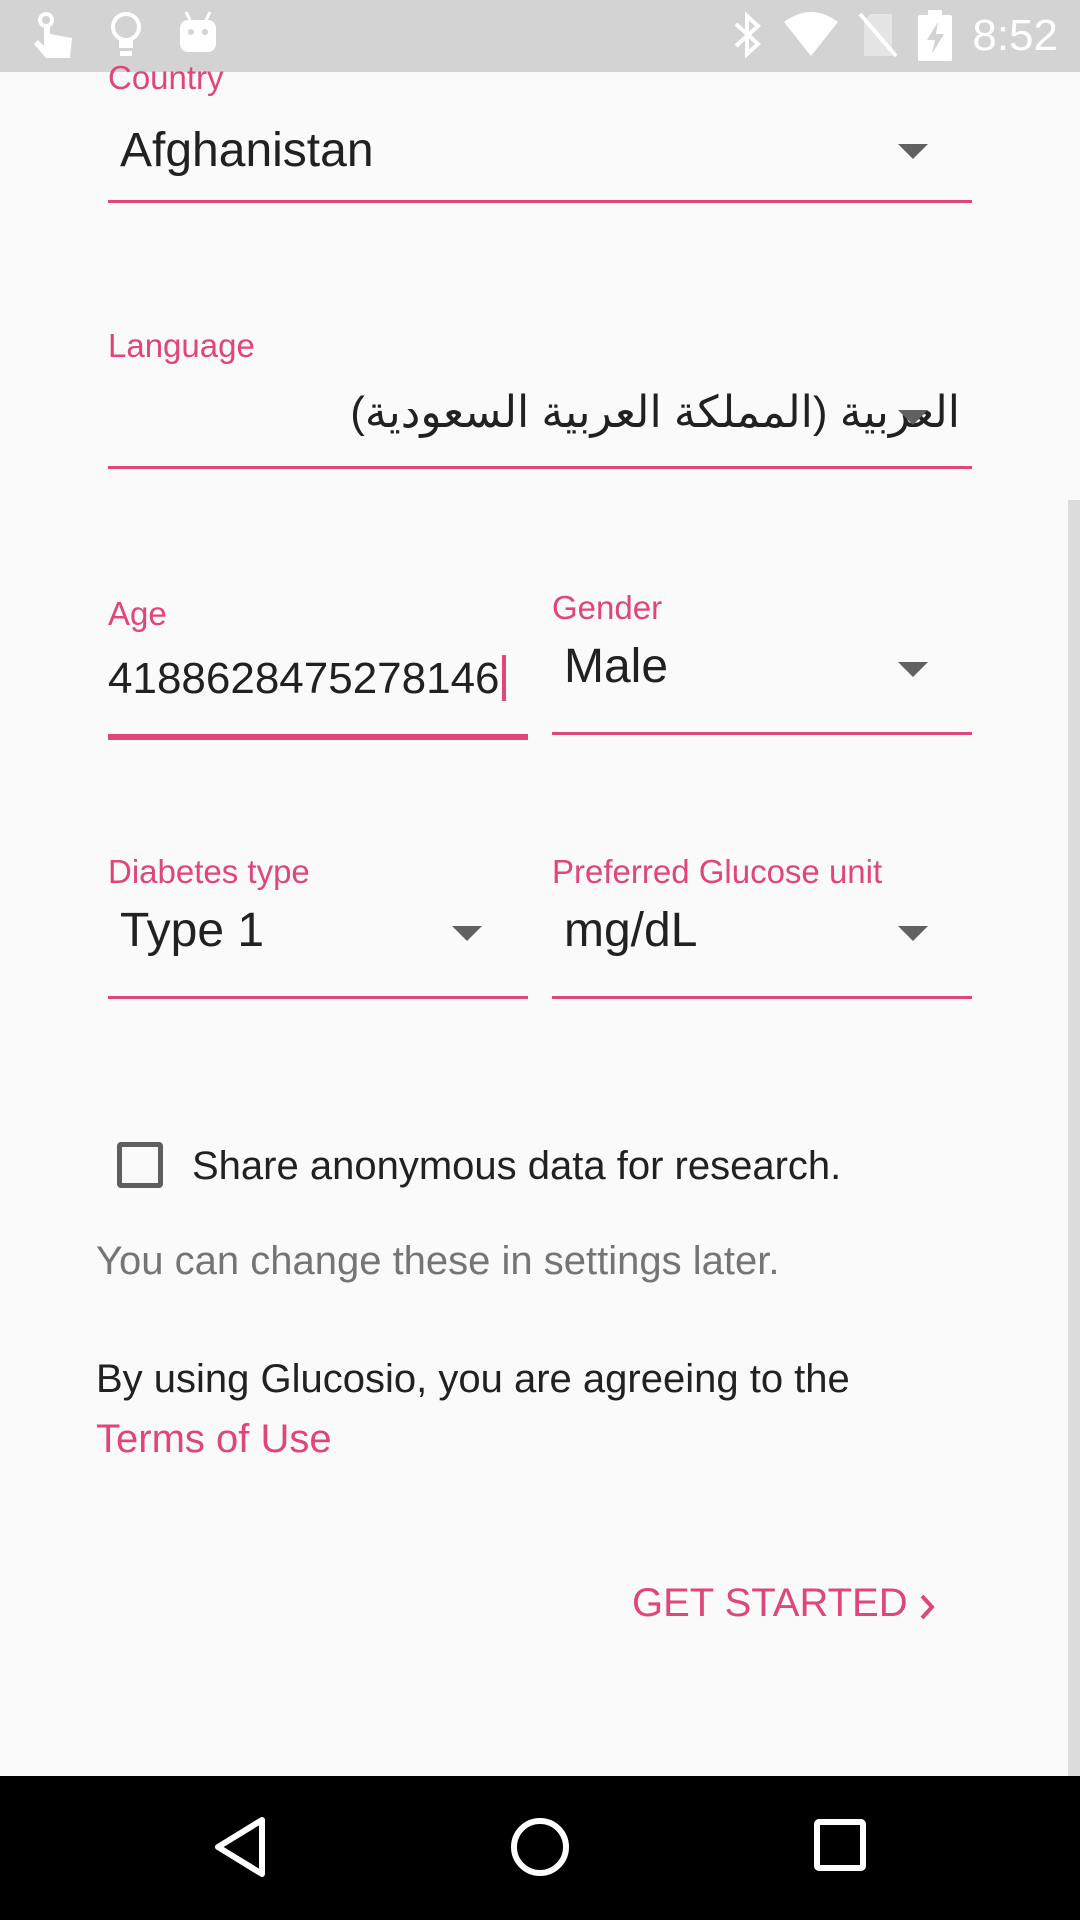 This screenshot has height=1920, width=1080. What do you see at coordinates (762, 930) in the screenshot?
I see `glucose-unit-field: Preferred Glucose unit mg/dL` at bounding box center [762, 930].